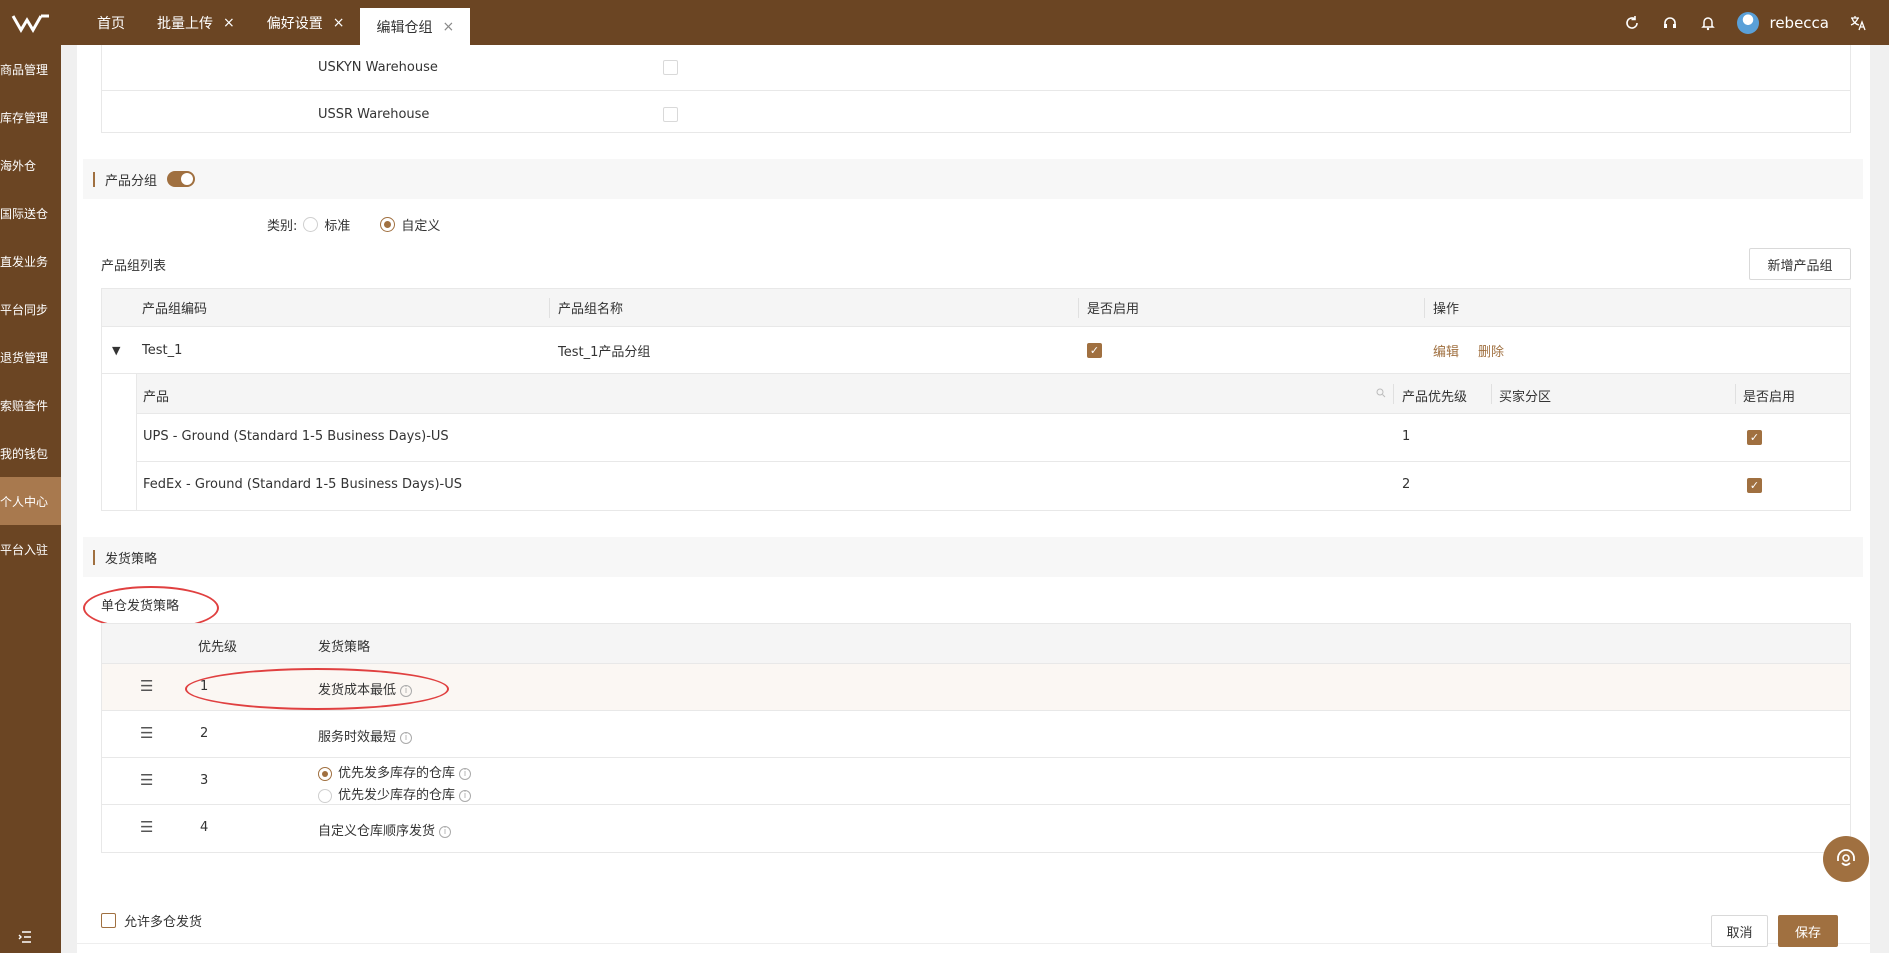 The width and height of the screenshot is (1889, 953). What do you see at coordinates (156, 397) in the screenshot?
I see `column-header: 产品` at bounding box center [156, 397].